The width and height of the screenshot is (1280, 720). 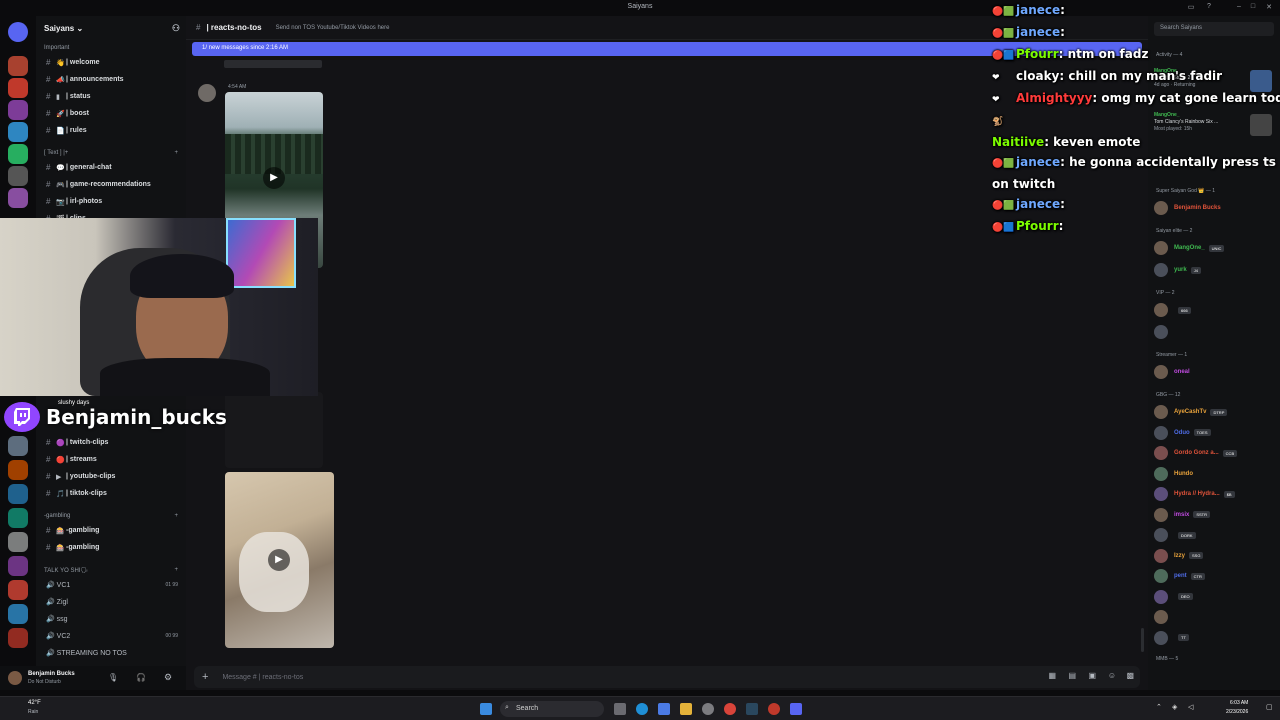 What do you see at coordinates (1239, 703) in the screenshot?
I see `clock-time: 6:03 AM` at bounding box center [1239, 703].